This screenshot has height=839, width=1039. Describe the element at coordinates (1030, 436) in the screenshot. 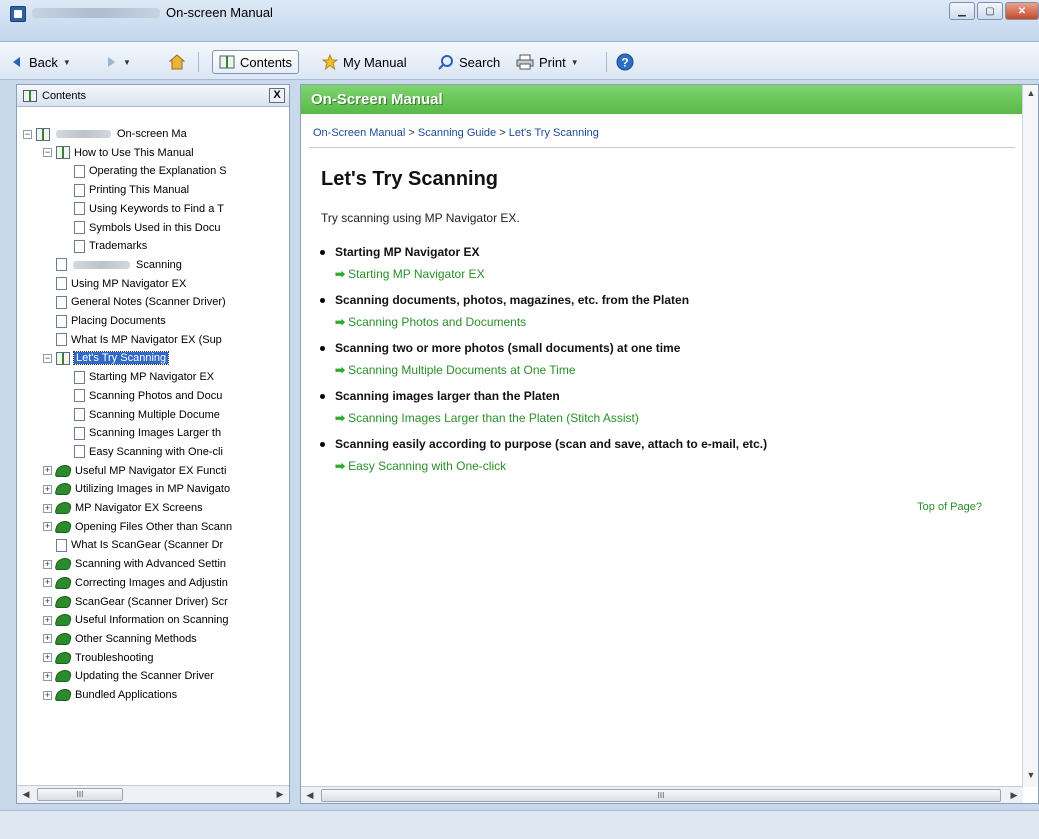

I see `vertical-scrollbar: ▲ ▼` at that location.